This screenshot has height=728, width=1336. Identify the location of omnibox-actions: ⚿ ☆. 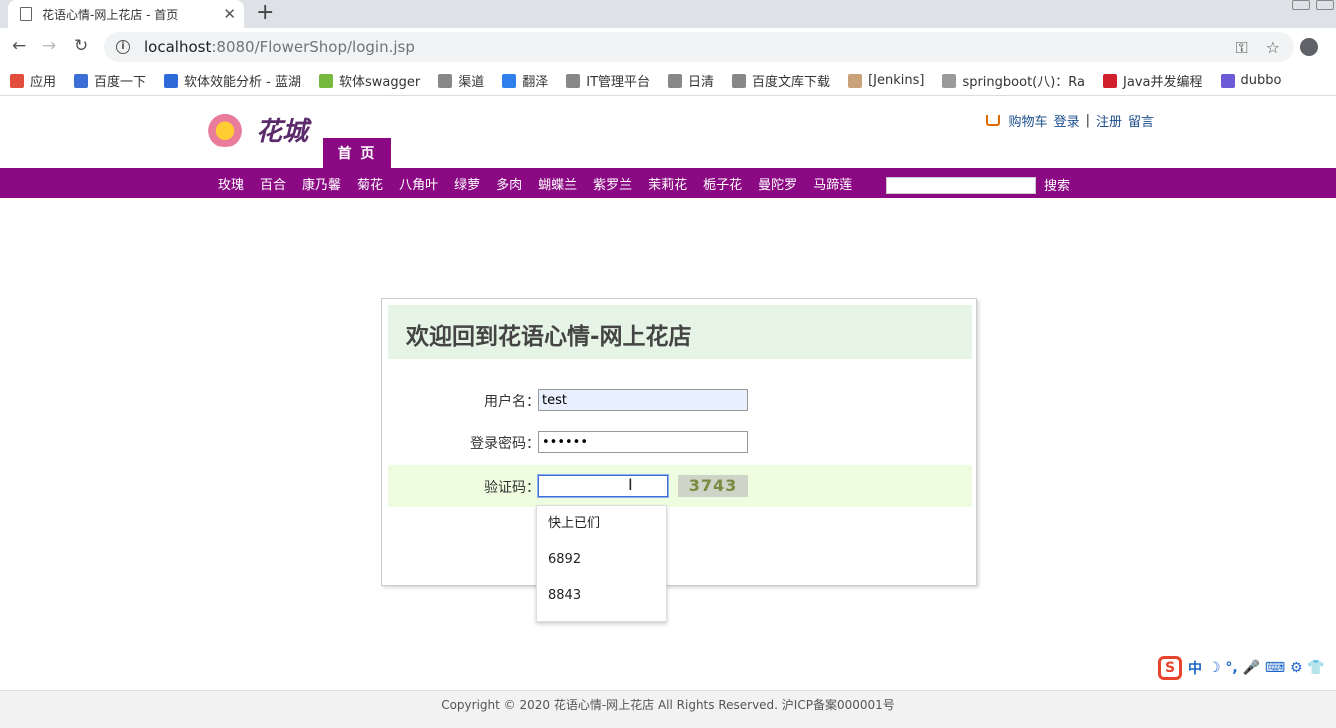
(1257, 48).